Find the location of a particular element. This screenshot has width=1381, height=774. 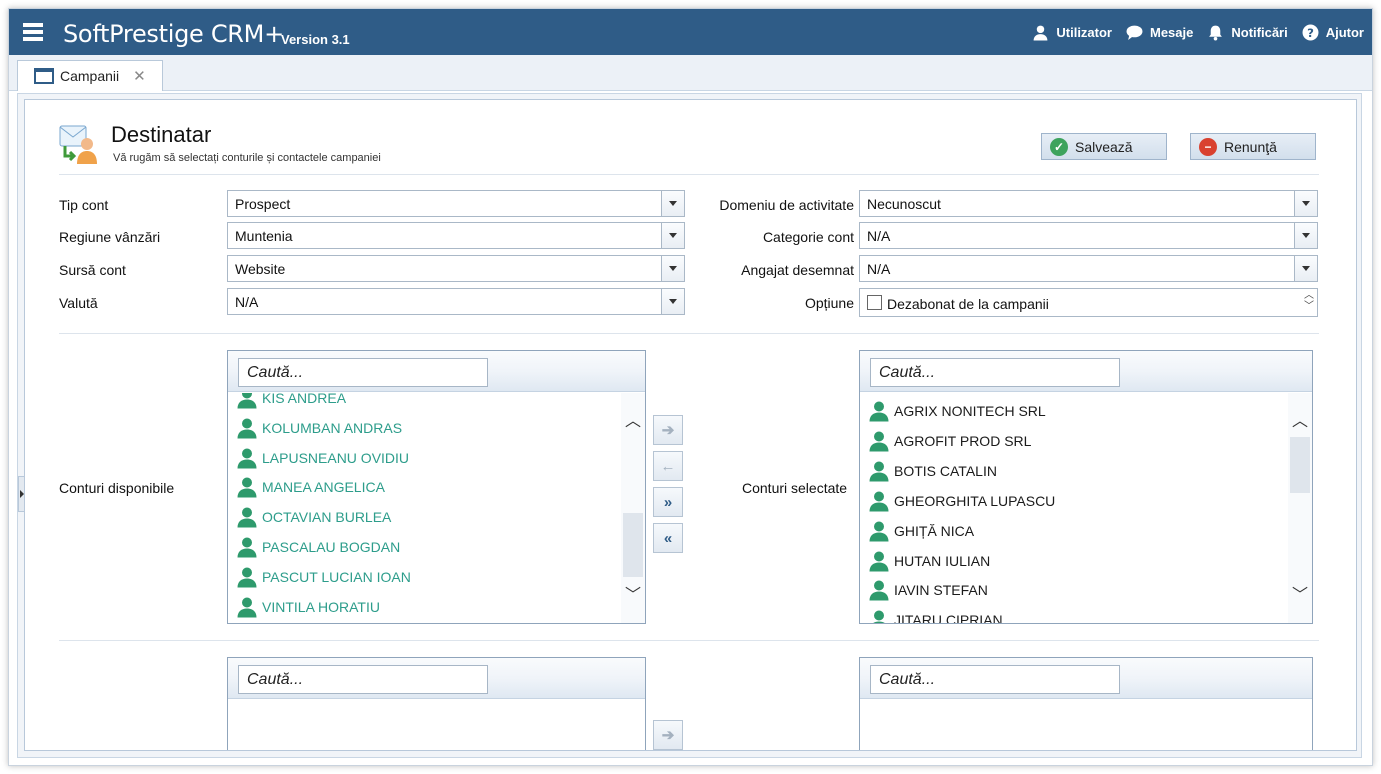

menu-icon is located at coordinates (33, 32).